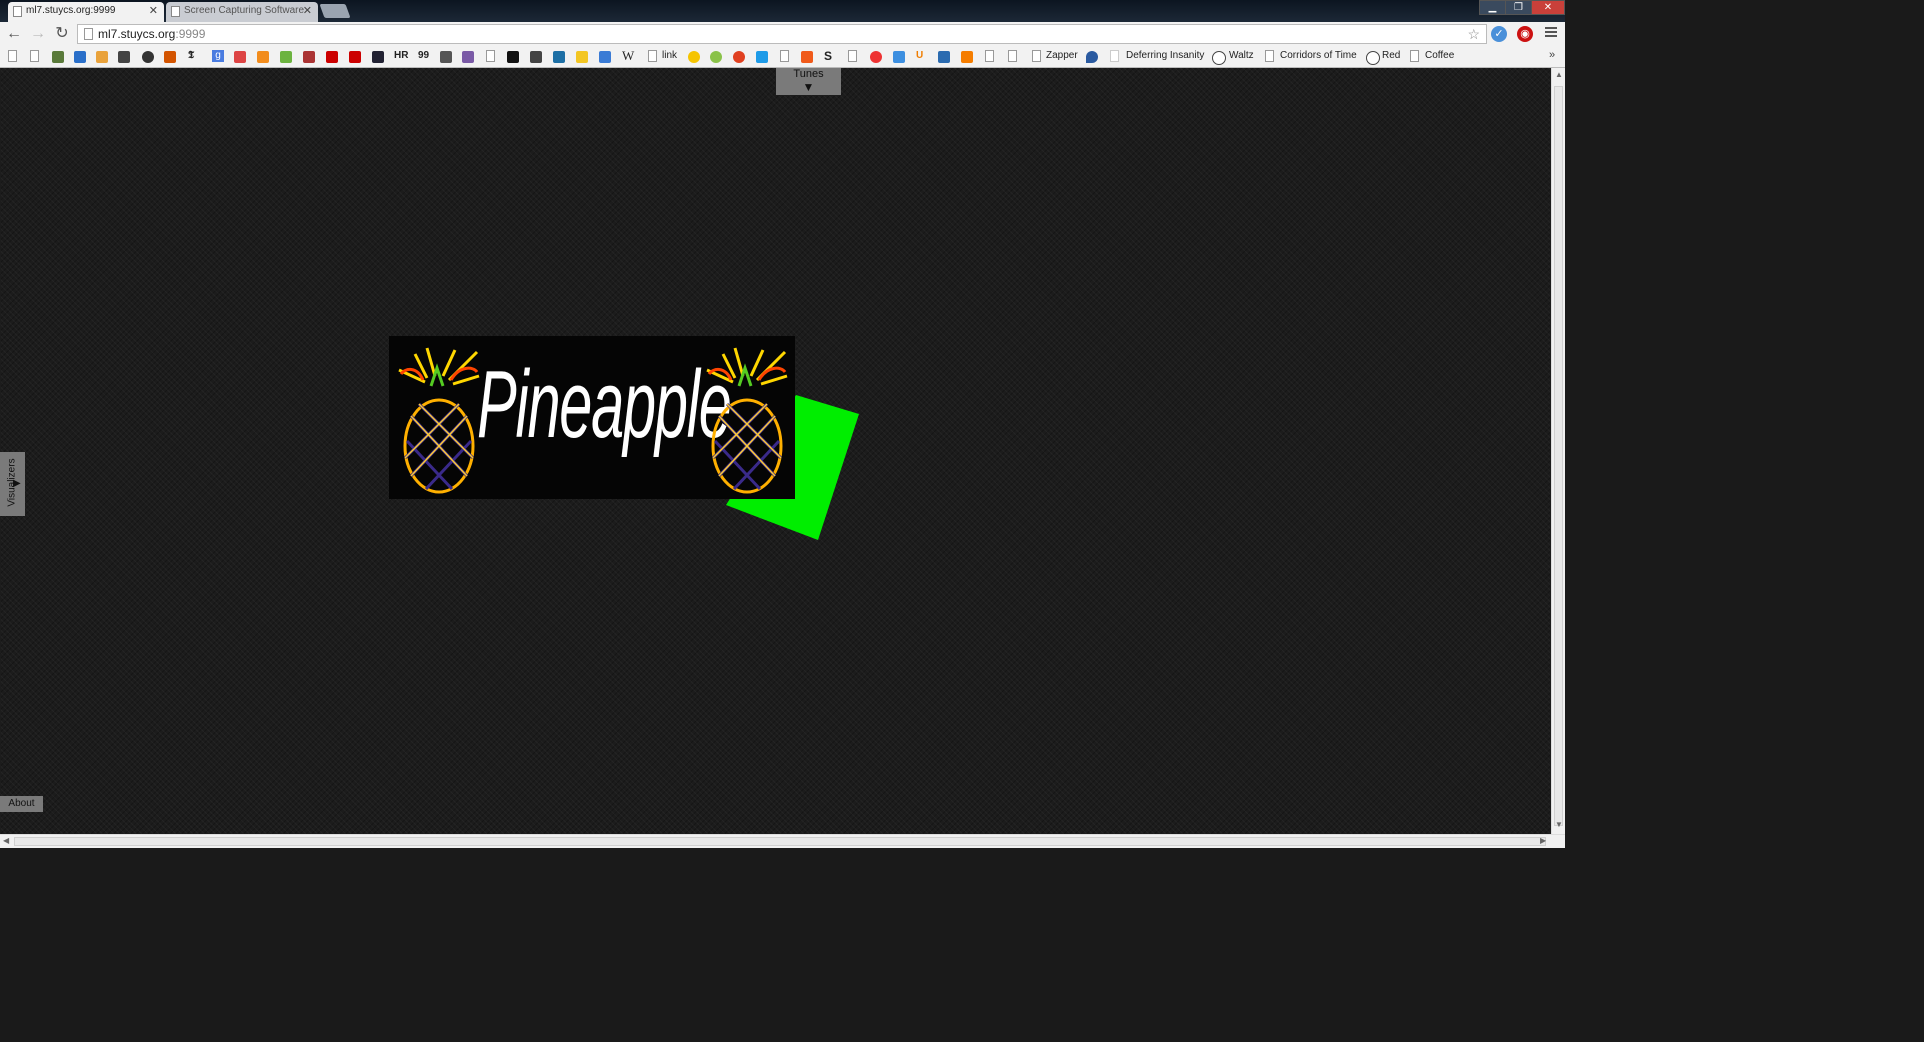  I want to click on red-bookmark-icon, so click(1373, 58).